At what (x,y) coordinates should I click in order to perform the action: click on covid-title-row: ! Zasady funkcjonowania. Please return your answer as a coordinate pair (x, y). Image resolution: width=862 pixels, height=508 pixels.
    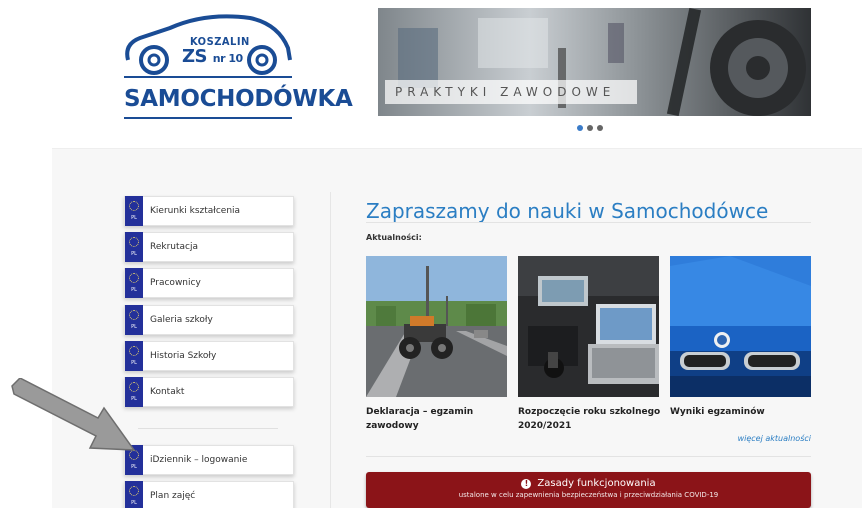
    Looking at the image, I should click on (588, 483).